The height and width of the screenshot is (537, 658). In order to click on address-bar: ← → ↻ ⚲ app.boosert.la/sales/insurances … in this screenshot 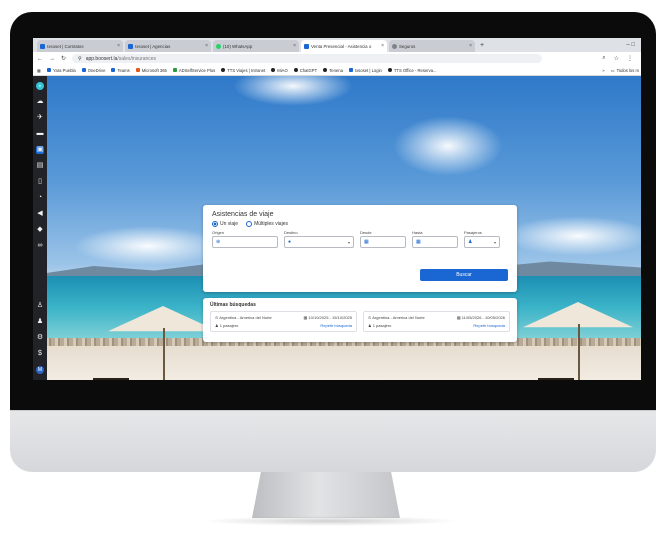, I will do `click(337, 58)`.